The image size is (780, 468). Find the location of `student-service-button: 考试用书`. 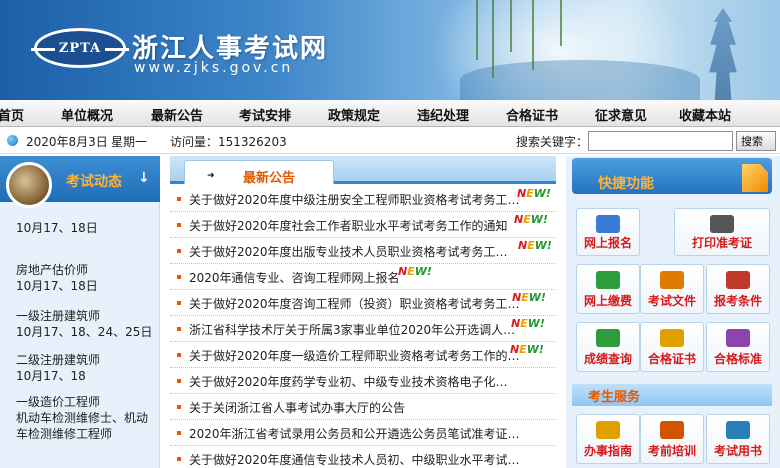

student-service-button: 考试用书 is located at coordinates (738, 439).